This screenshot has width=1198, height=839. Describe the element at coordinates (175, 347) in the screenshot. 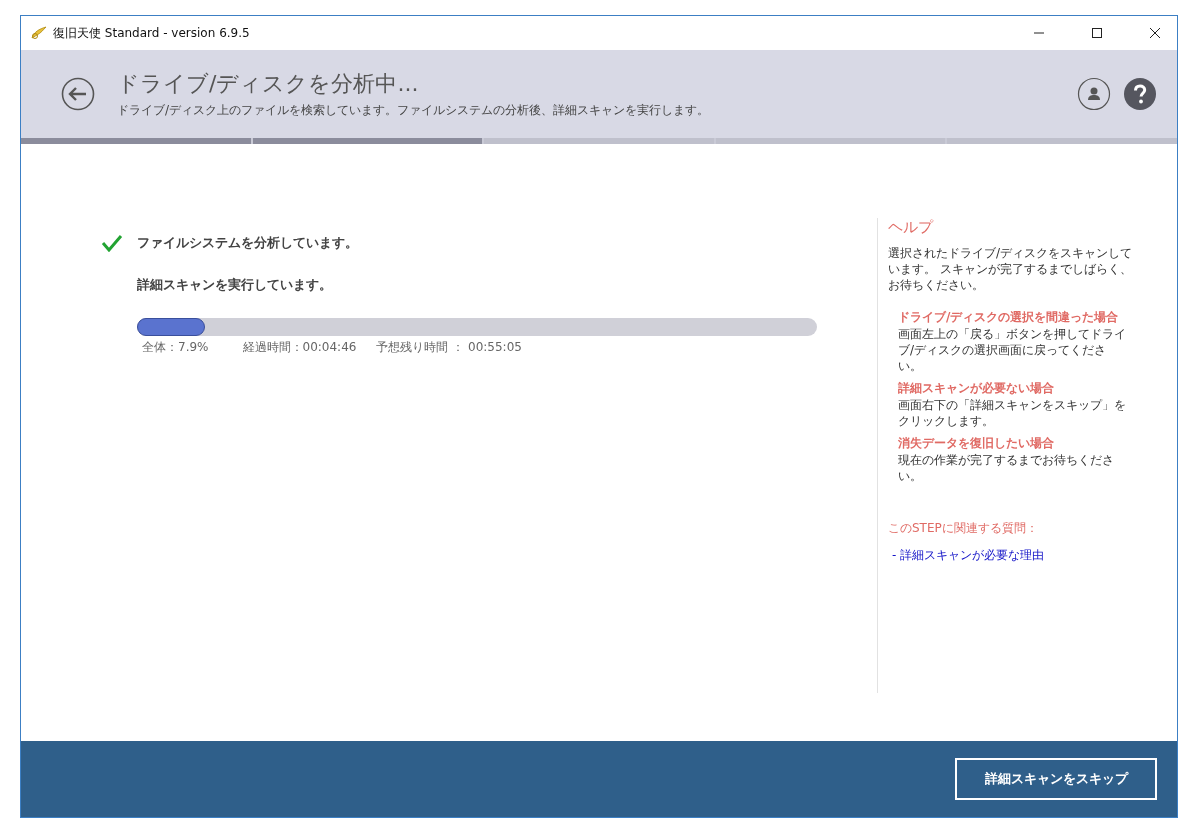

I see `overall-percent: 全体：7.9%` at that location.